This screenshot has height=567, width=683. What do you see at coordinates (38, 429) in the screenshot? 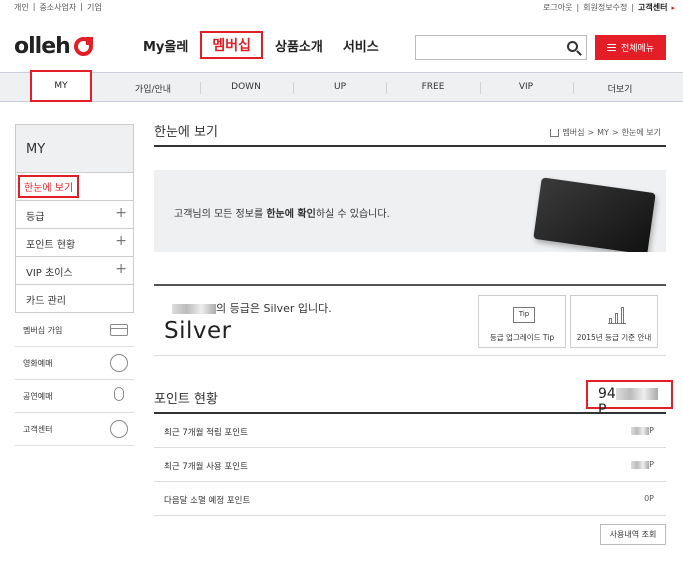
I see `lnb-util-label: 고객센터` at bounding box center [38, 429].